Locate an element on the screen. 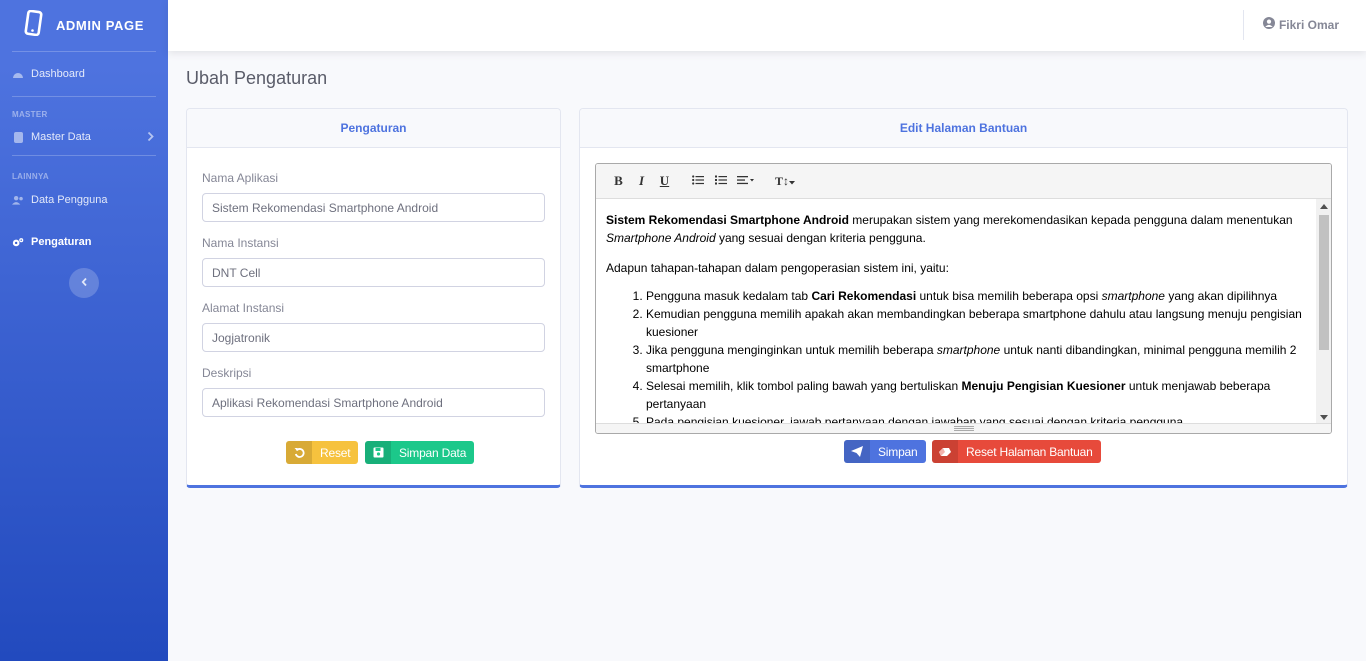  reset-button-label: Reset is located at coordinates (335, 452).